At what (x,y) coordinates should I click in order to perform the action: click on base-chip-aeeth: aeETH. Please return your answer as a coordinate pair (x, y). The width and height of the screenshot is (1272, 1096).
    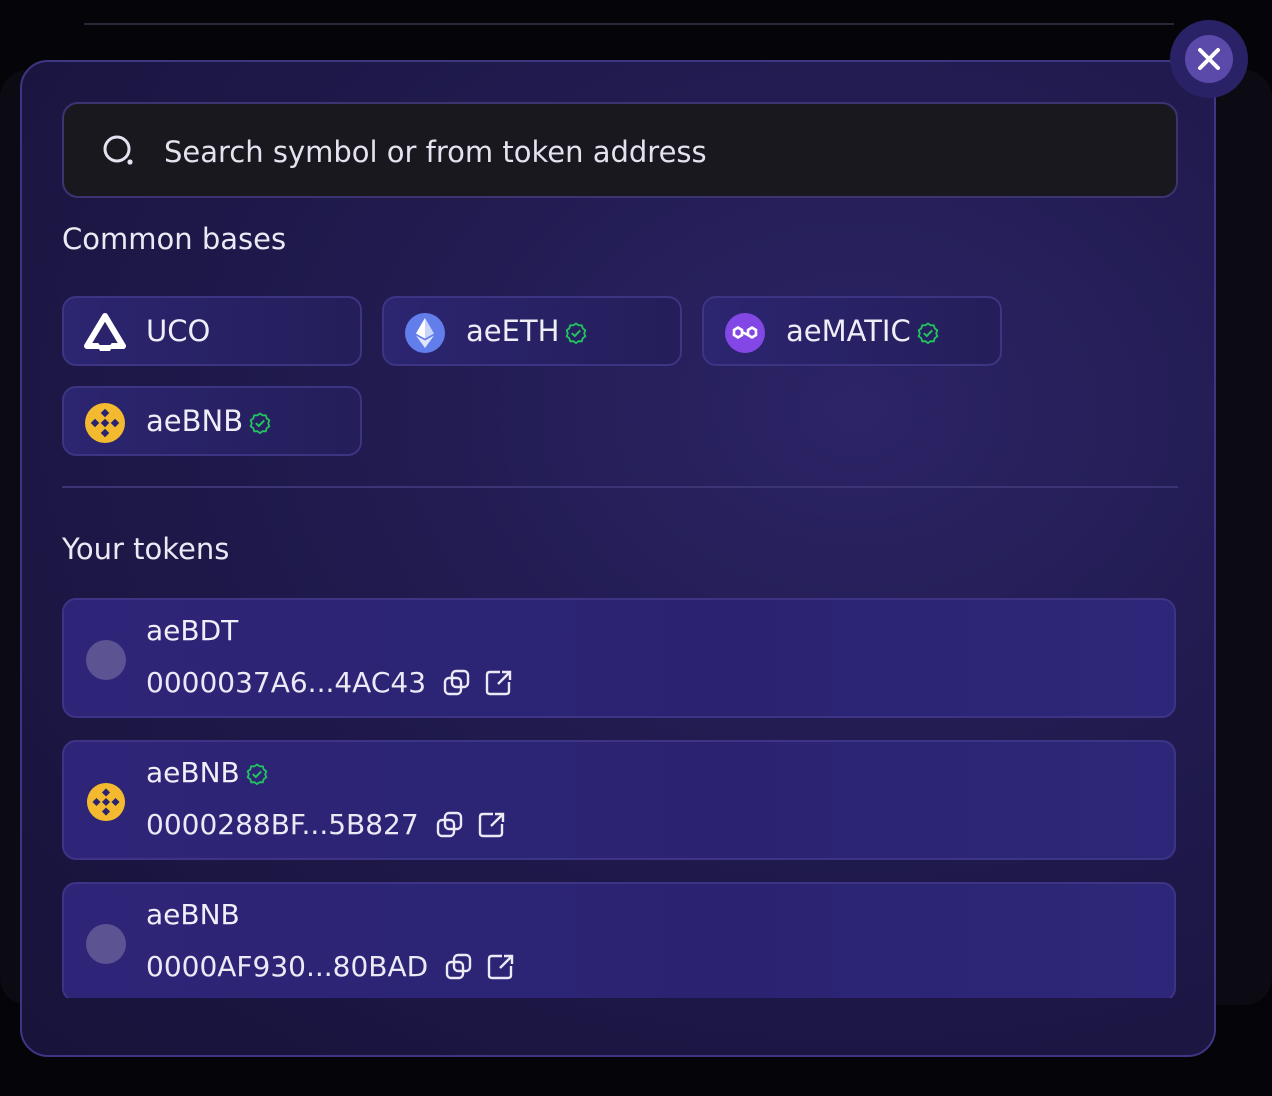
    Looking at the image, I should click on (532, 331).